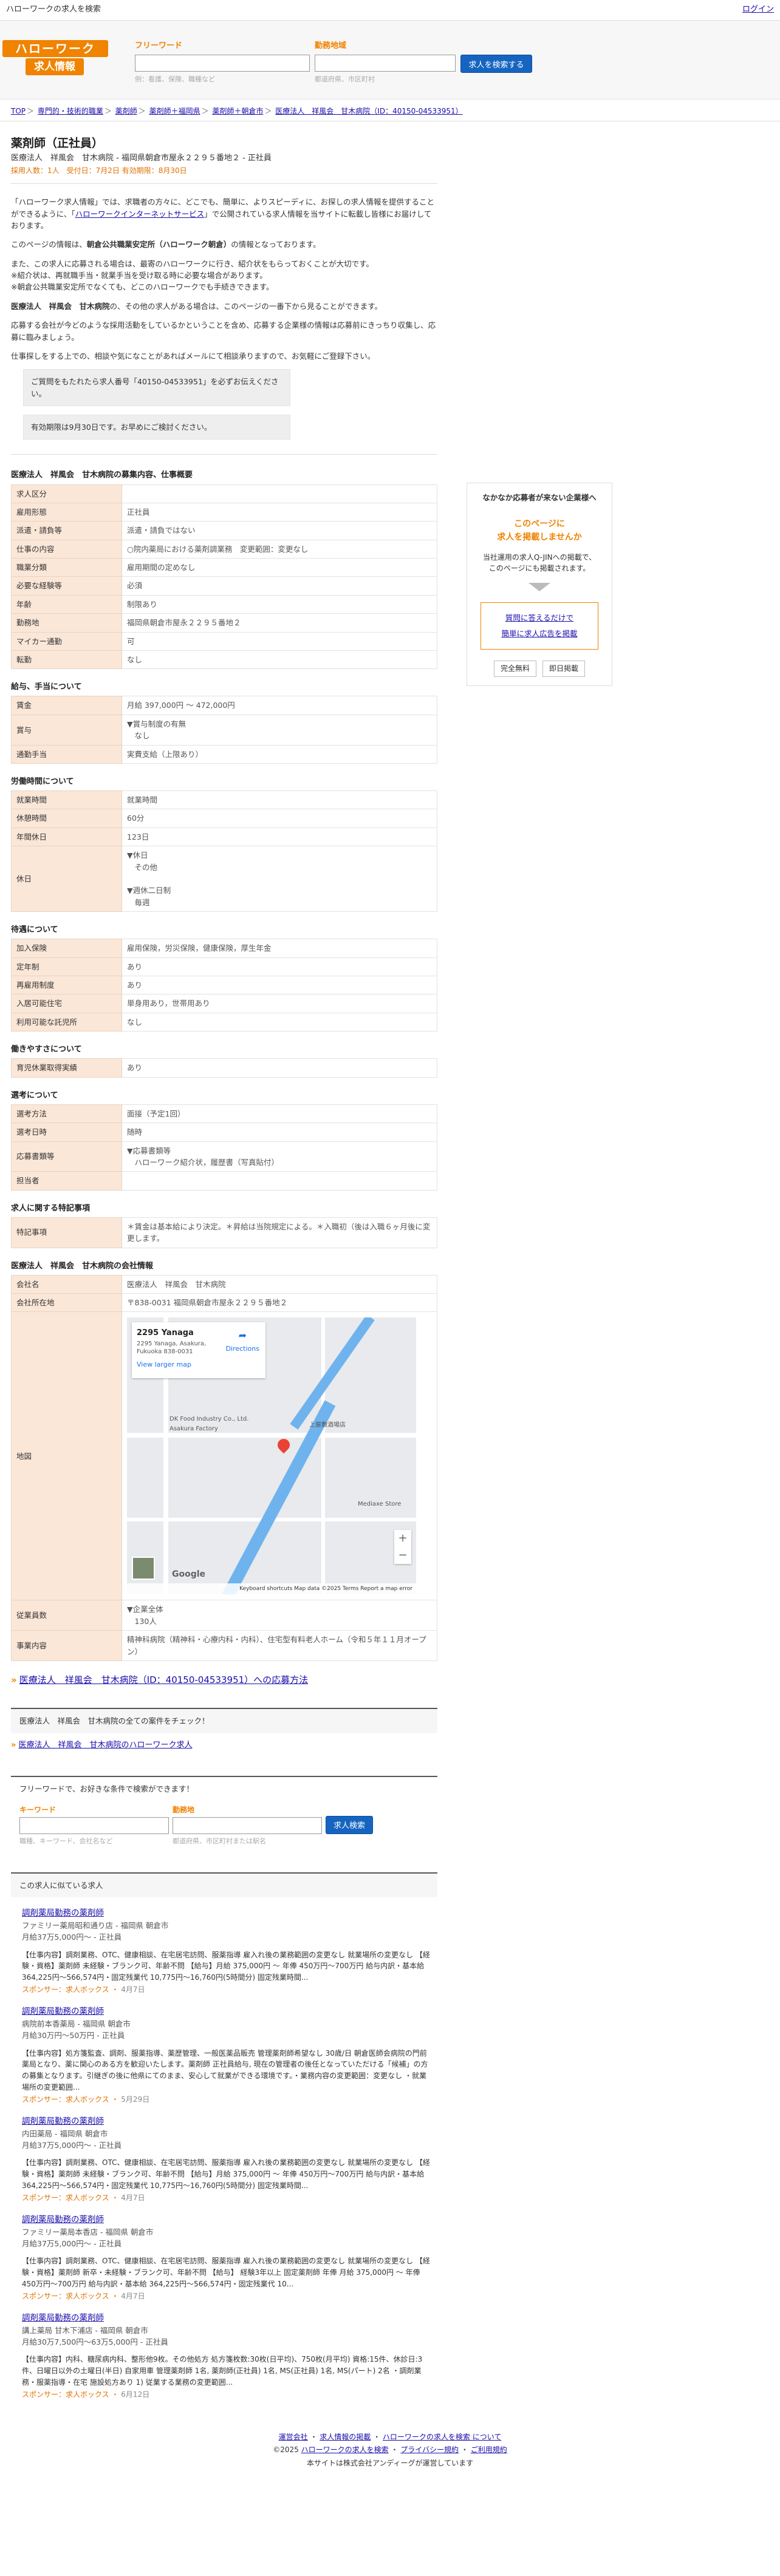 This screenshot has height=2576, width=780. Describe the element at coordinates (126, 111) in the screenshot. I see `breadcrumb-occupation: 薬剤師` at that location.